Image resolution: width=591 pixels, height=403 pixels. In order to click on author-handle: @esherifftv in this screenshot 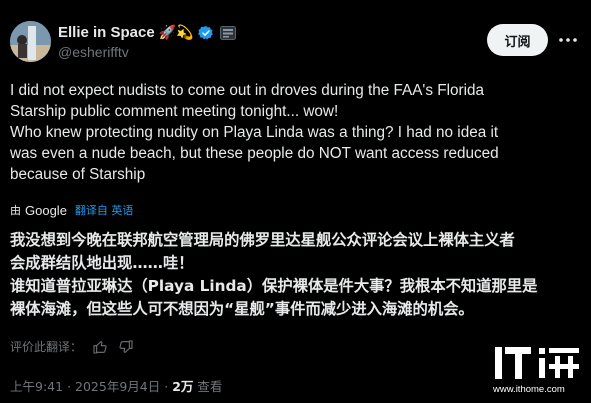, I will do `click(93, 52)`.